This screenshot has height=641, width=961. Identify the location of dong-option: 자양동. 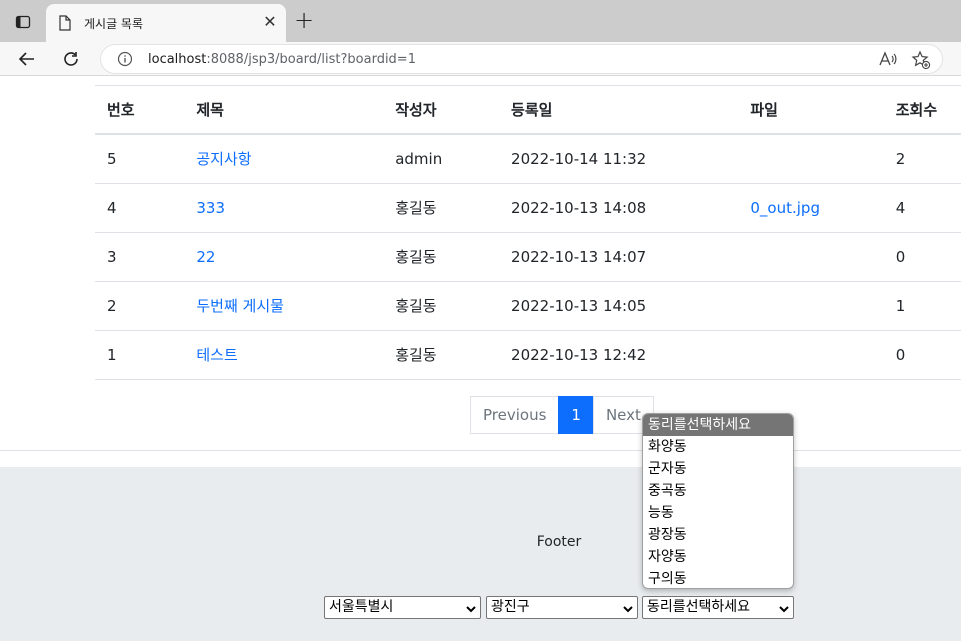
(718, 557).